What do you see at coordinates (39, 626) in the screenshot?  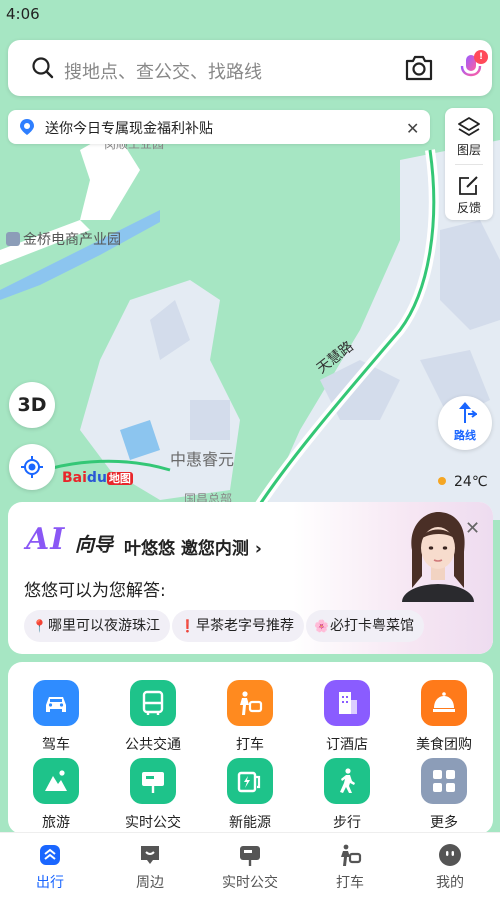 I see `pin-icon: 📍` at bounding box center [39, 626].